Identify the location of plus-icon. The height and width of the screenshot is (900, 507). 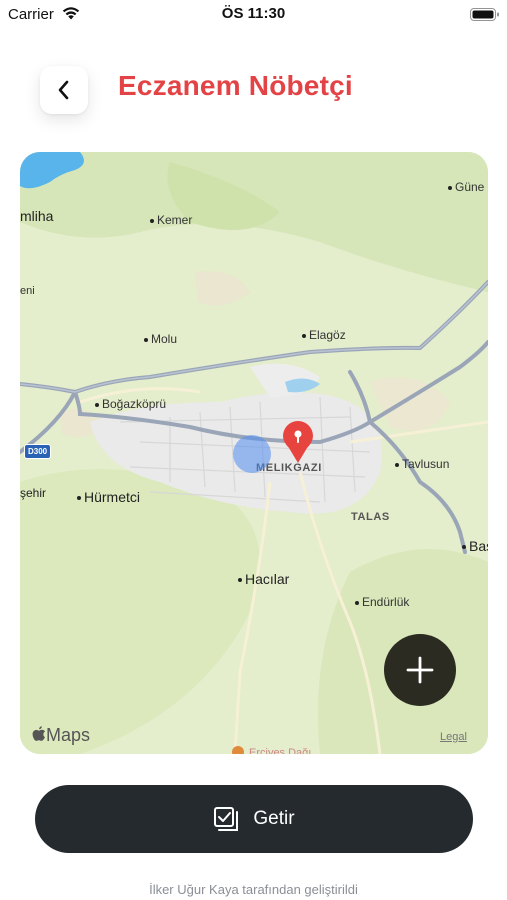
(420, 670).